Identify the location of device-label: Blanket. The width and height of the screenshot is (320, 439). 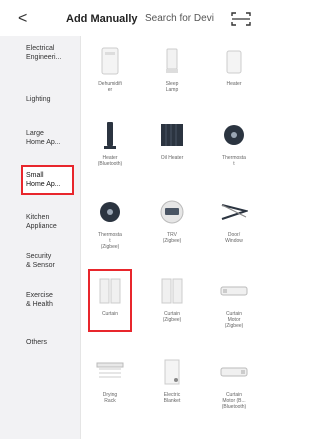
(172, 401).